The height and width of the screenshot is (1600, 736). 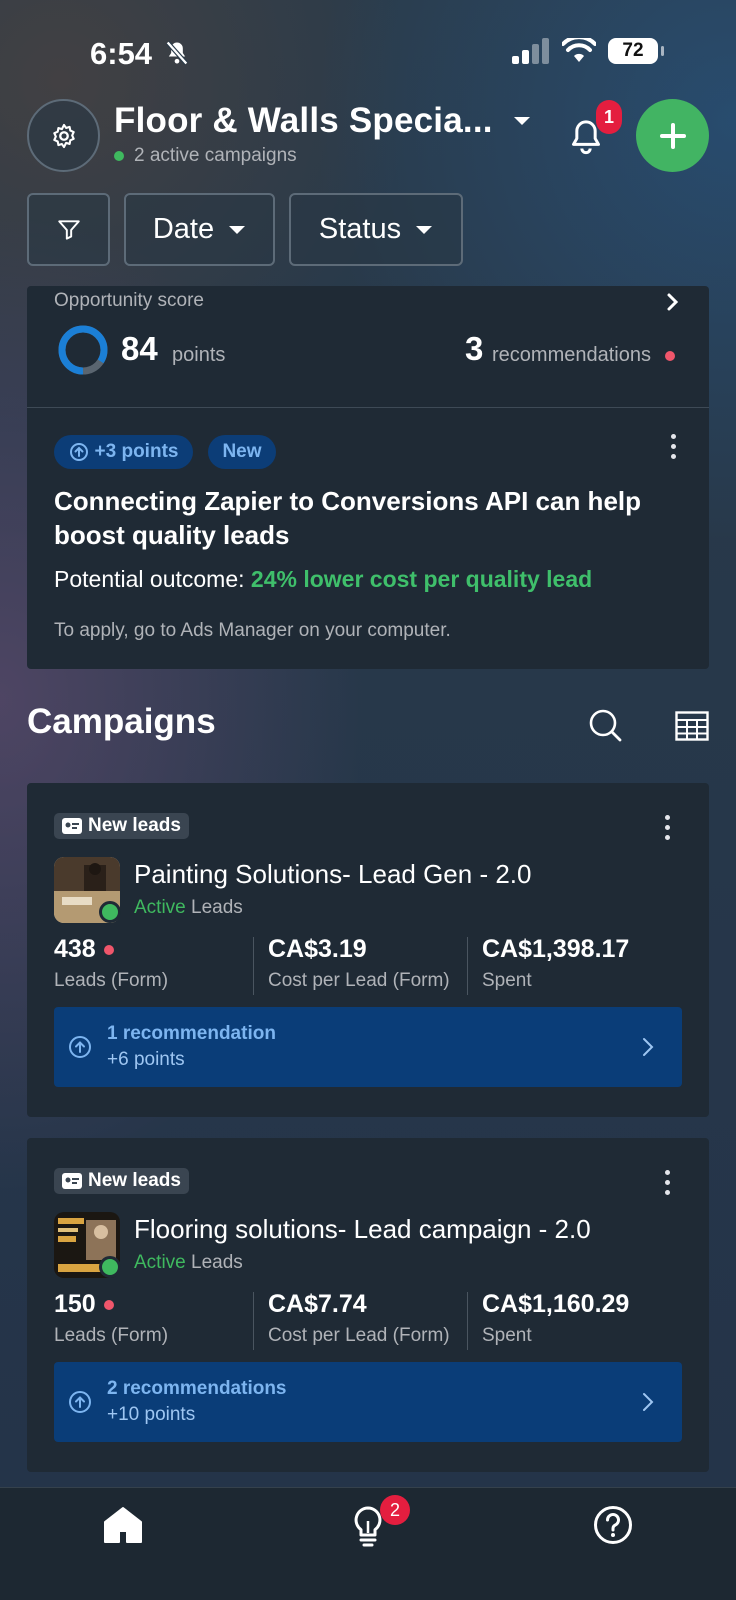 I want to click on active-campaigns-text: 2 active campaigns, so click(x=215, y=155).